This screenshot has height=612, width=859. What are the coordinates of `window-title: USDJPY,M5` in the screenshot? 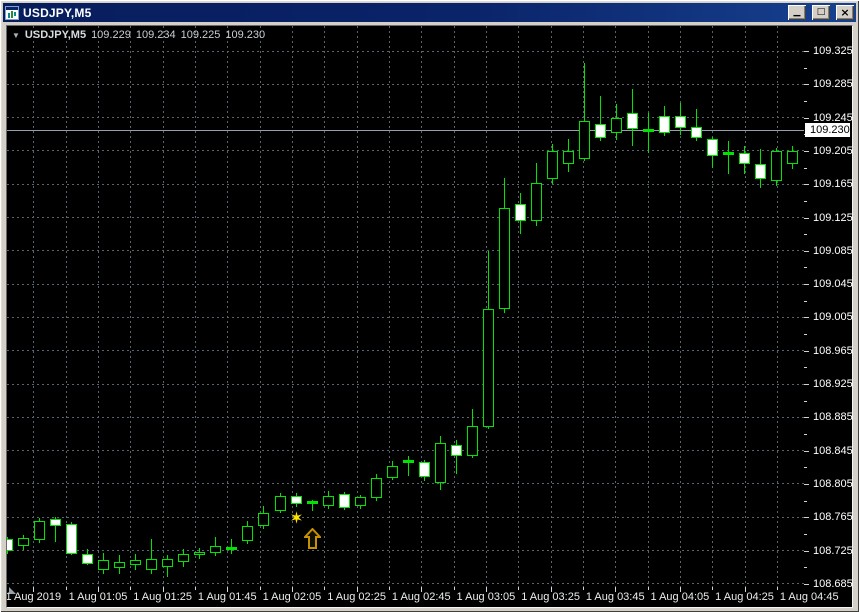 It's located at (57, 12).